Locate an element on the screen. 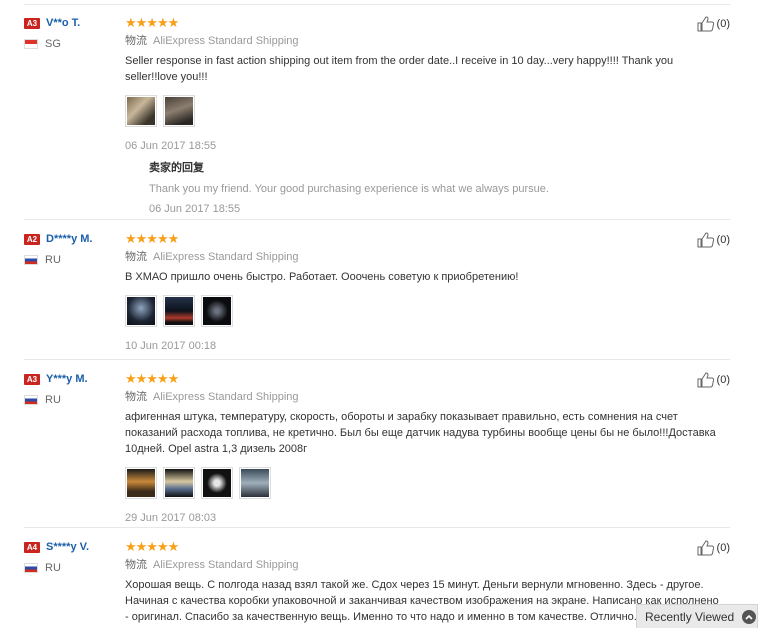 The image size is (760, 628). buyer-info: A3 V**o T. SG is located at coordinates (74, 33).